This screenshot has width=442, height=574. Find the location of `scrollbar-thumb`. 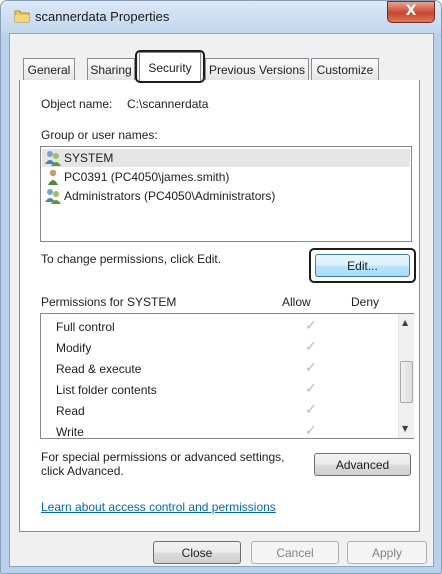

scrollbar-thumb is located at coordinates (406, 382).